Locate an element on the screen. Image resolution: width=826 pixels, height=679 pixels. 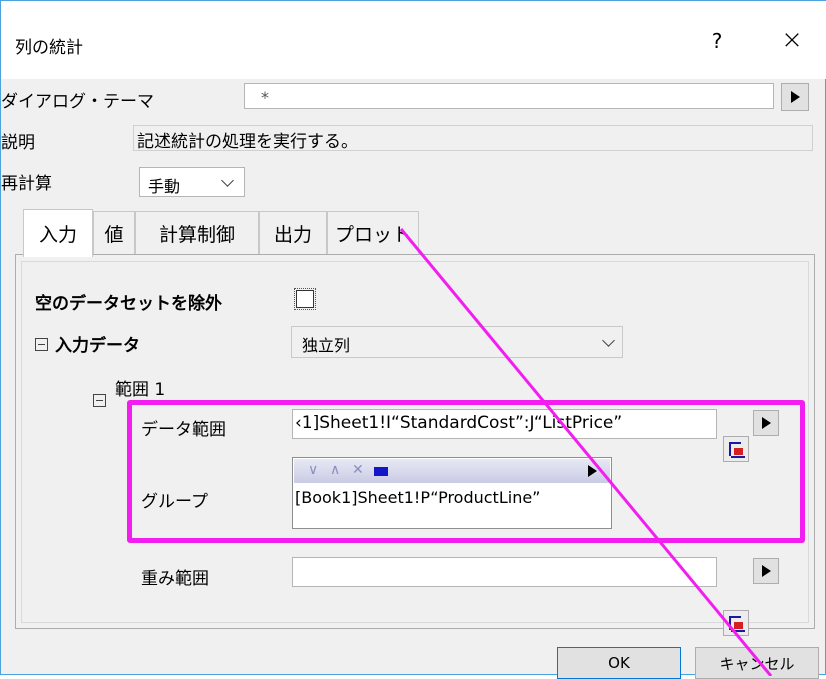
help-icon: ? is located at coordinates (717, 41).